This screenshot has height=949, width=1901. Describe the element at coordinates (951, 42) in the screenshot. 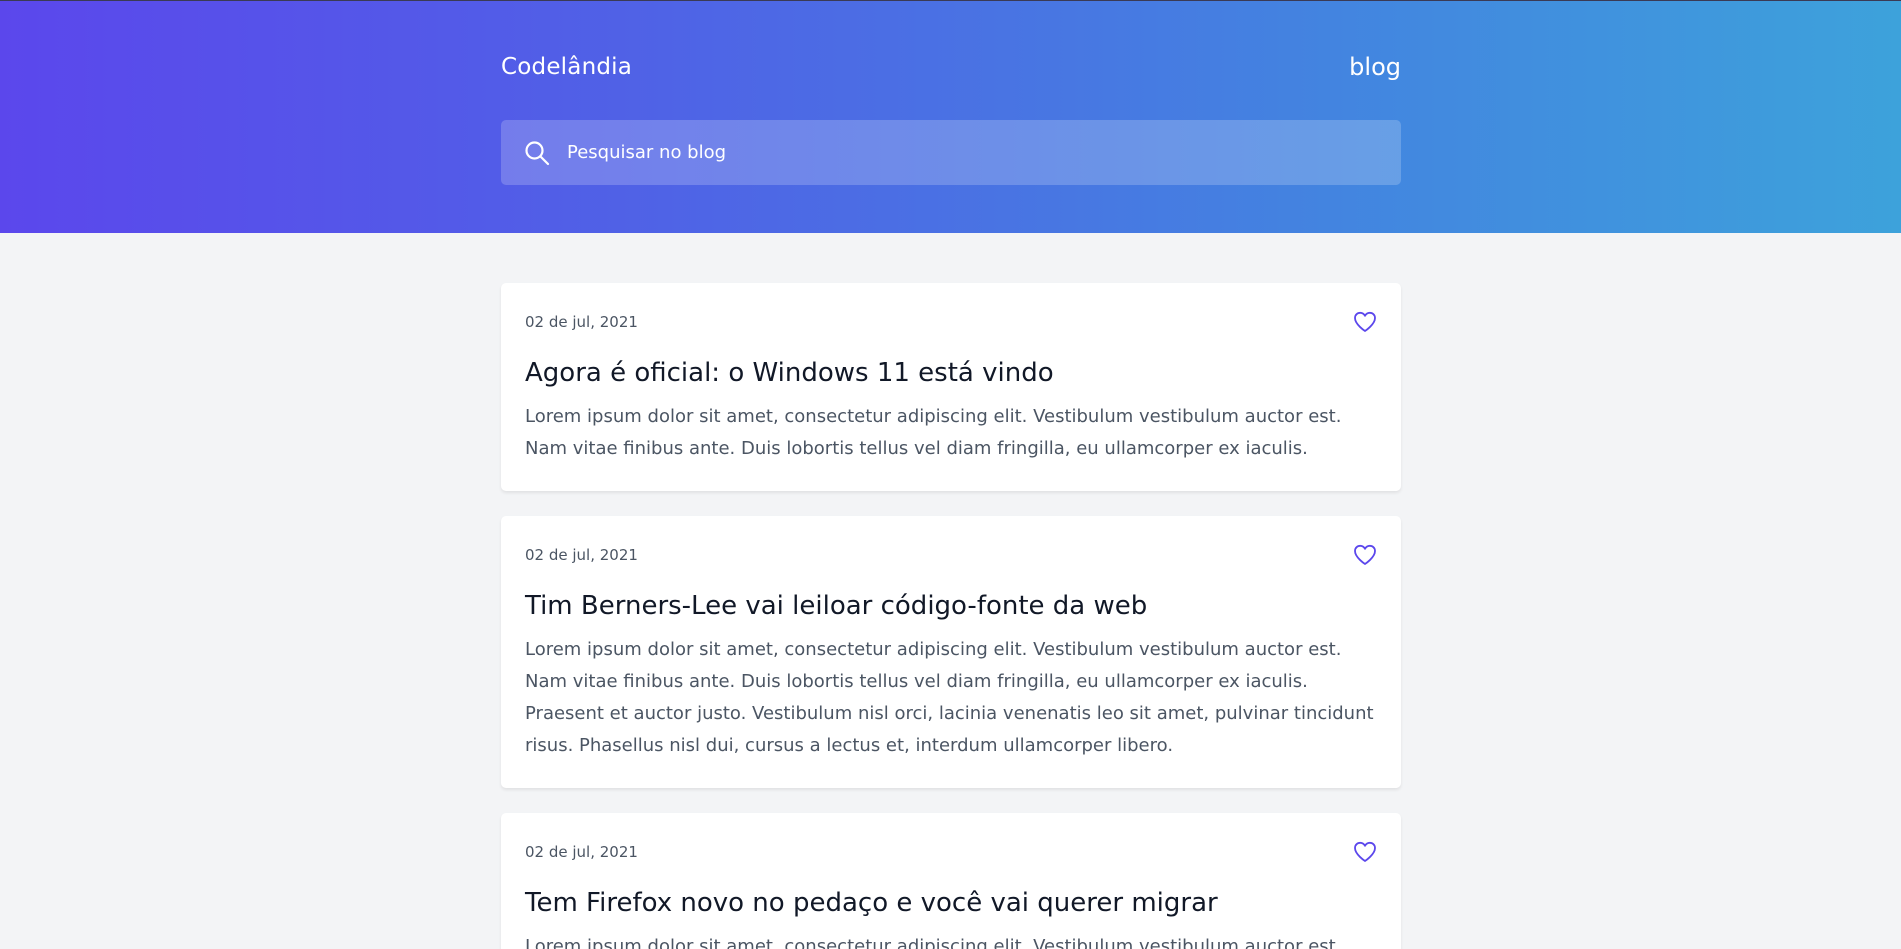

I see `top-bar: Codelândia blog` at that location.